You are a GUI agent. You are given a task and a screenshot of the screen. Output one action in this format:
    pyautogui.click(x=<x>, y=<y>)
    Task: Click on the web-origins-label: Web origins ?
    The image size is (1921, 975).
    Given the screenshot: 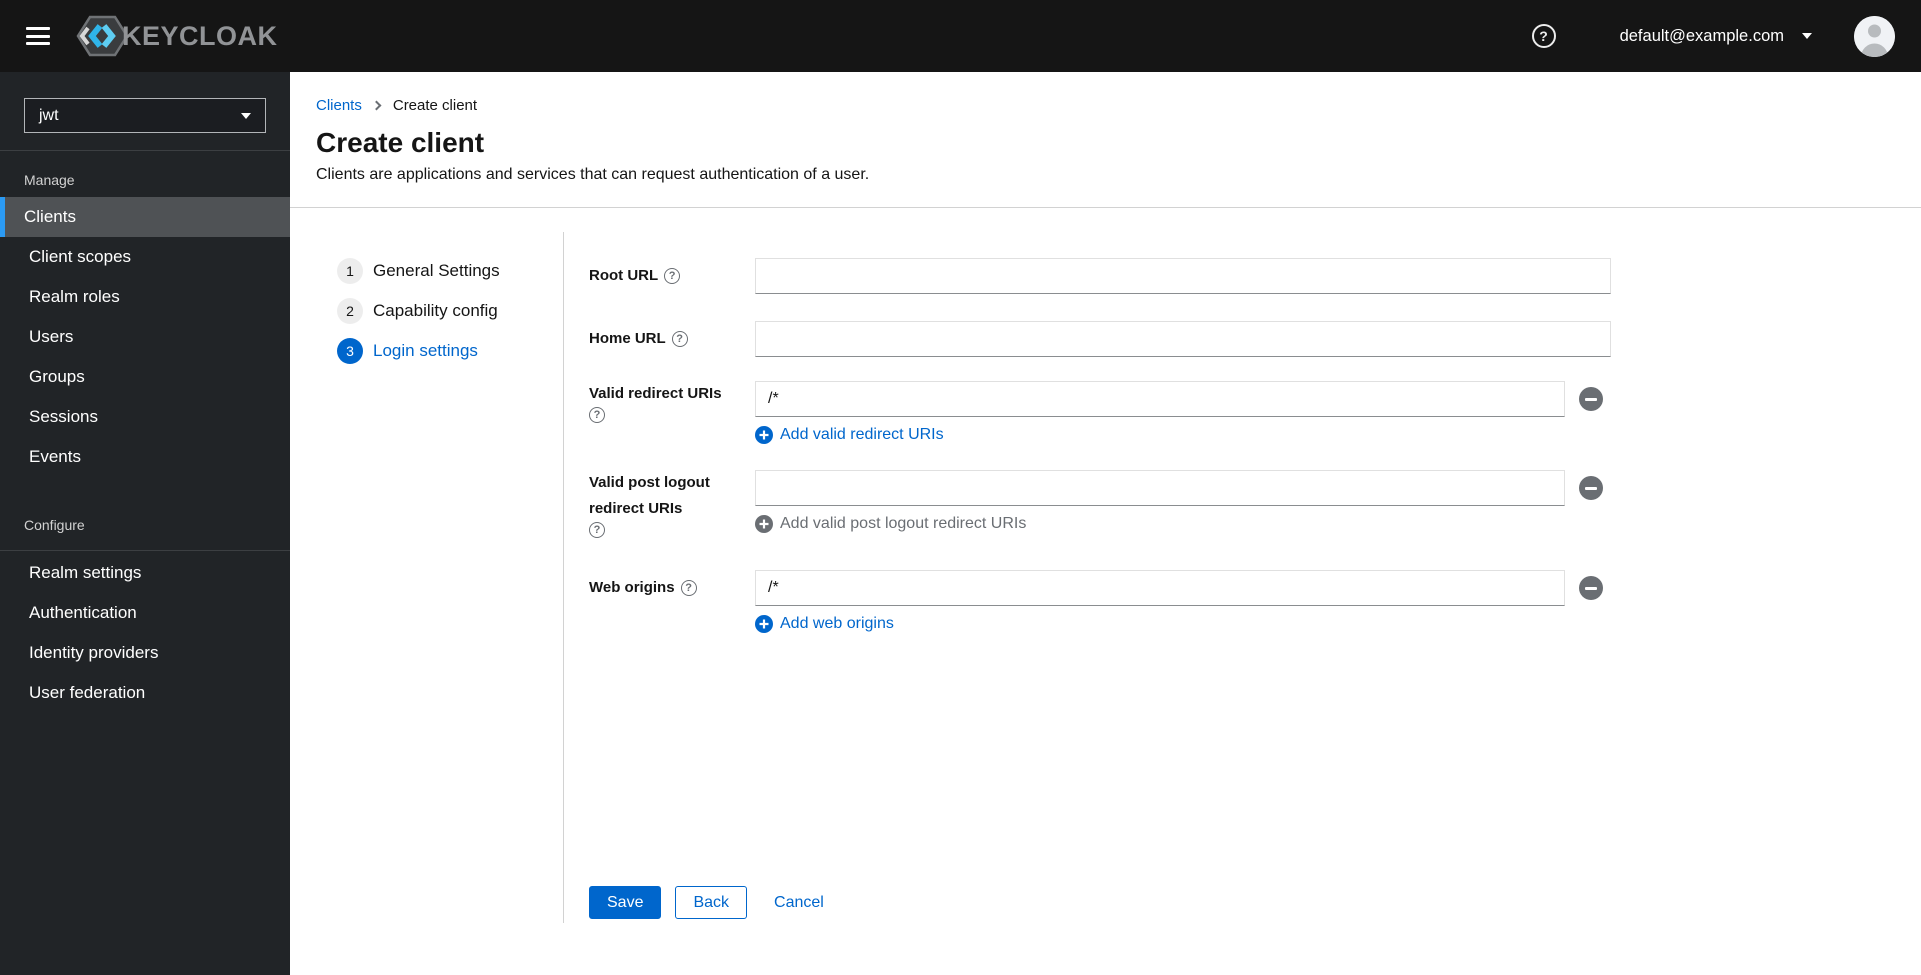 What is the action you would take?
    pyautogui.click(x=672, y=588)
    